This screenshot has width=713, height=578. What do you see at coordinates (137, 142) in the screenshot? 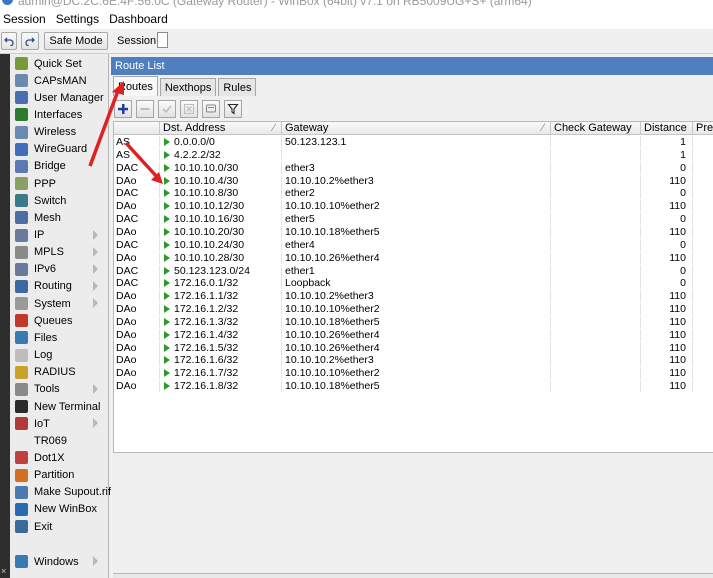
I see `route-flags-cell: AS` at bounding box center [137, 142].